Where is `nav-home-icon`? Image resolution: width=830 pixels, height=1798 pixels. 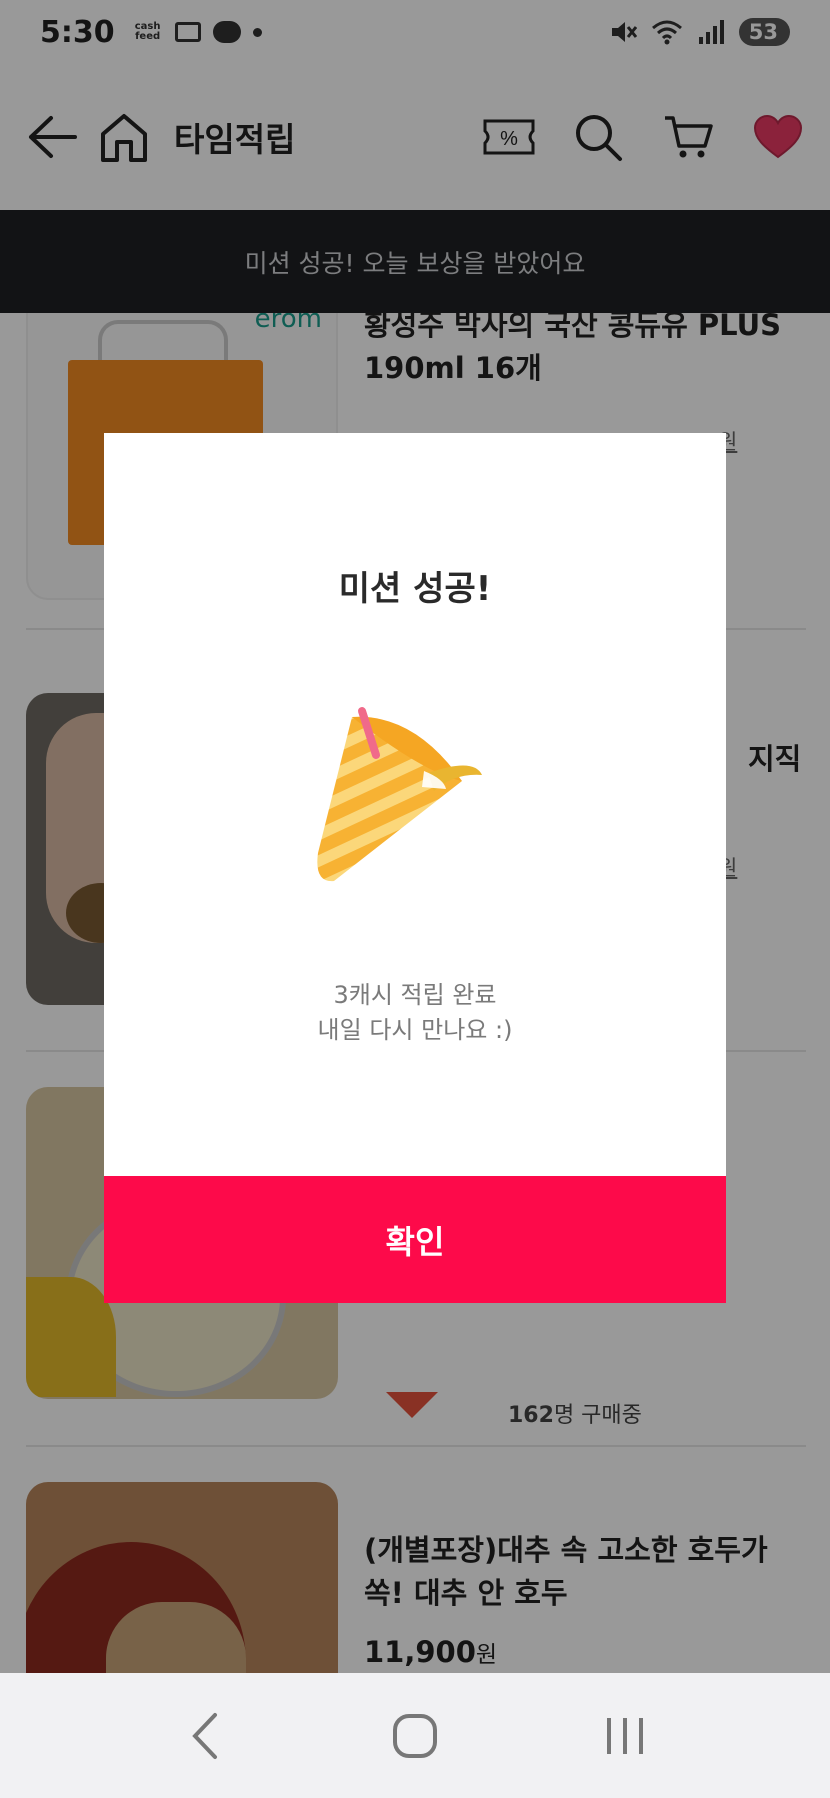
nav-home-icon is located at coordinates (415, 1735).